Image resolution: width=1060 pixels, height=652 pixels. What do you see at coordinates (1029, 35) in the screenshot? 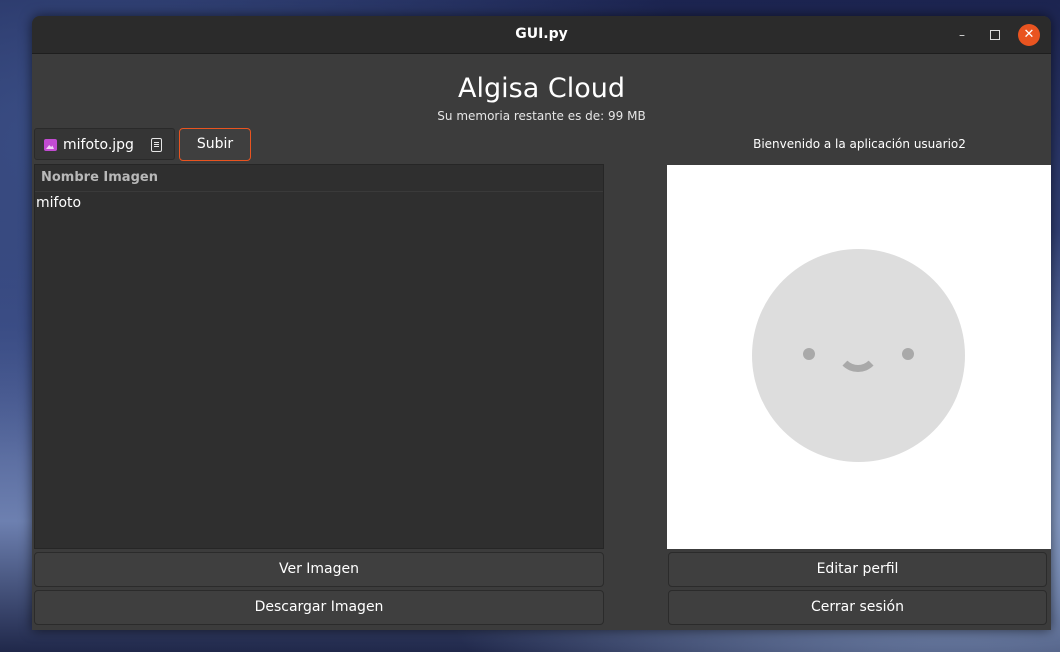
I see `close-button: ✕` at bounding box center [1029, 35].